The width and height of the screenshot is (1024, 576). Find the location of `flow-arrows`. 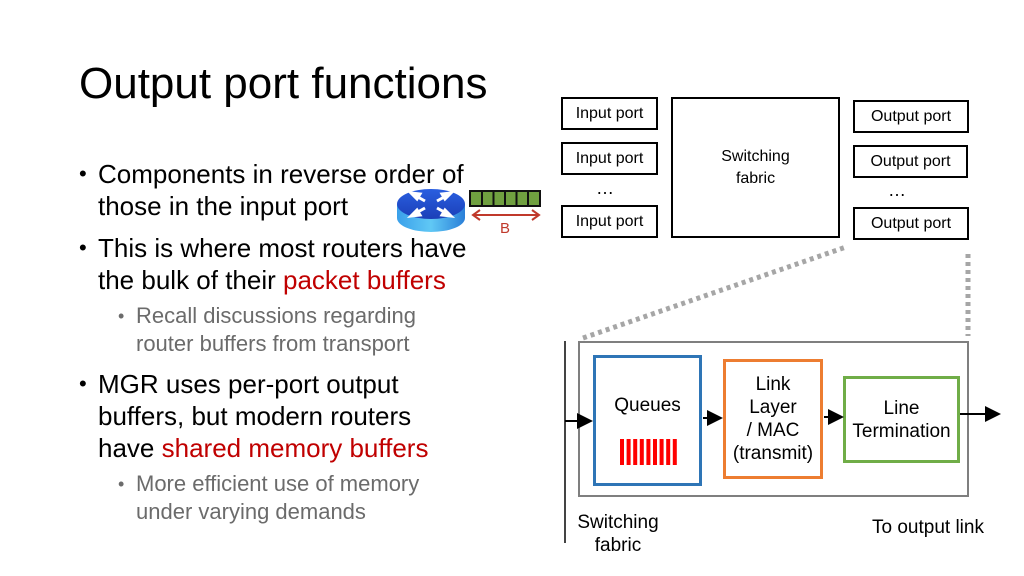

flow-arrows is located at coordinates (783, 417).